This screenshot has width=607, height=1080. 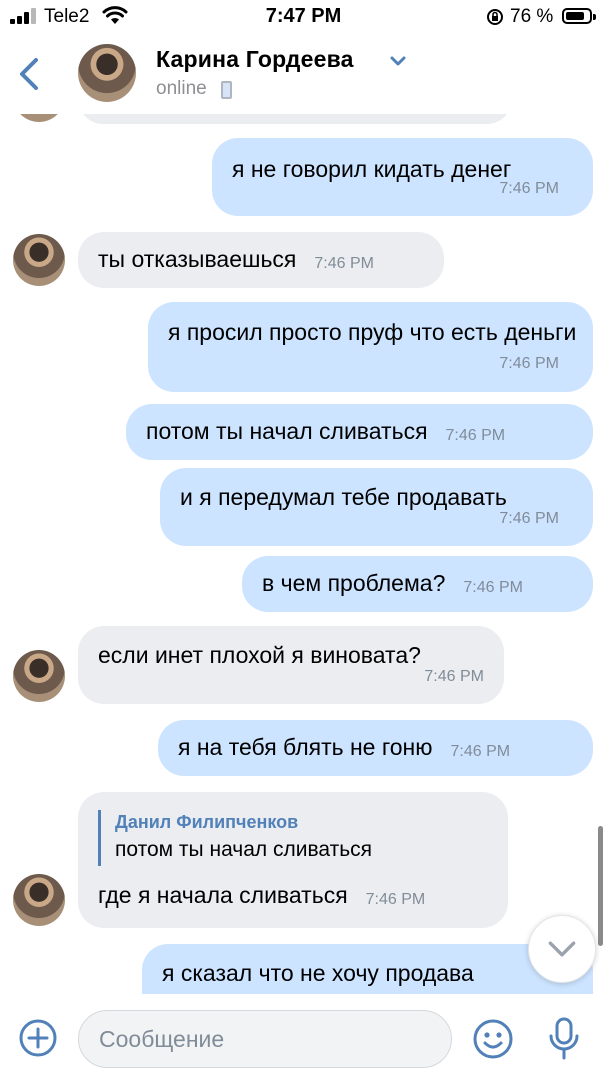 I want to click on message-text: я на тебя блять не гоню, so click(x=305, y=747).